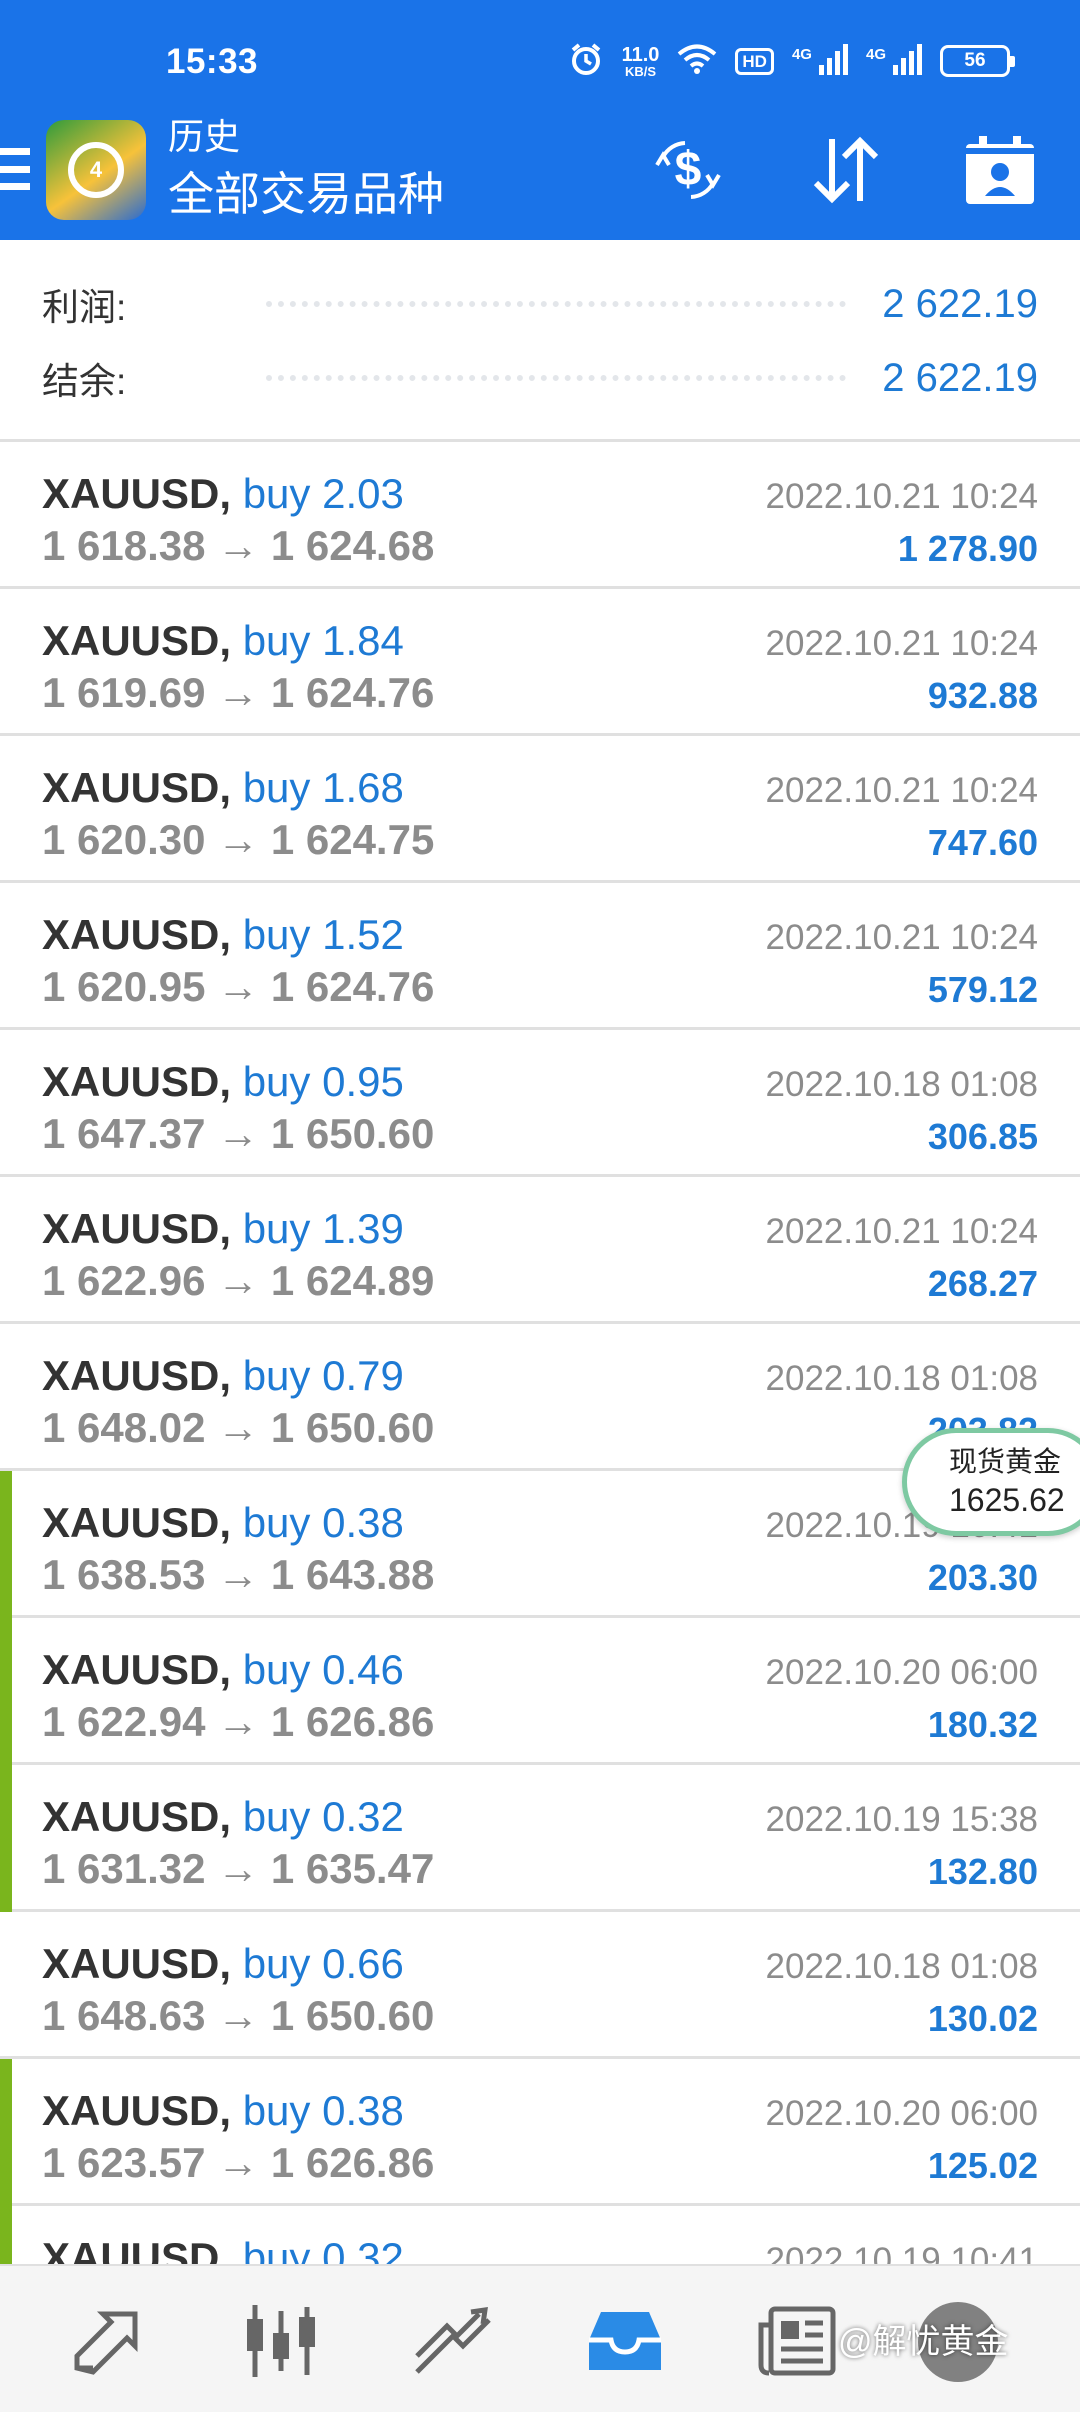 This screenshot has width=1080, height=2412. What do you see at coordinates (323, 1081) in the screenshot?
I see `deal-side-volume: buy 0.95` at bounding box center [323, 1081].